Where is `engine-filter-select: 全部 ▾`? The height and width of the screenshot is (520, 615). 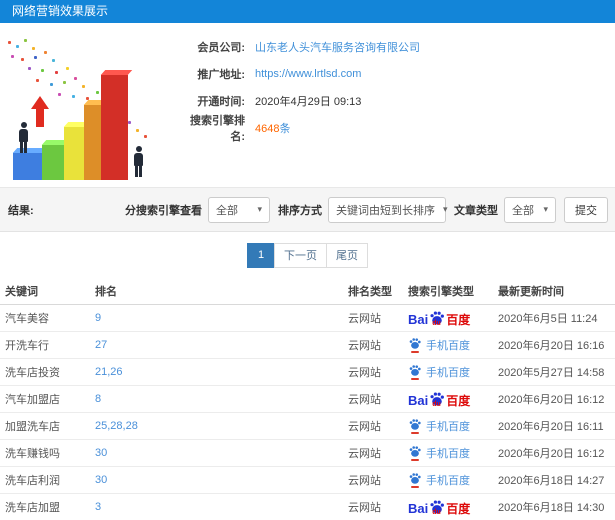
engine-filter-select: 全部 ▾ is located at coordinates (239, 209).